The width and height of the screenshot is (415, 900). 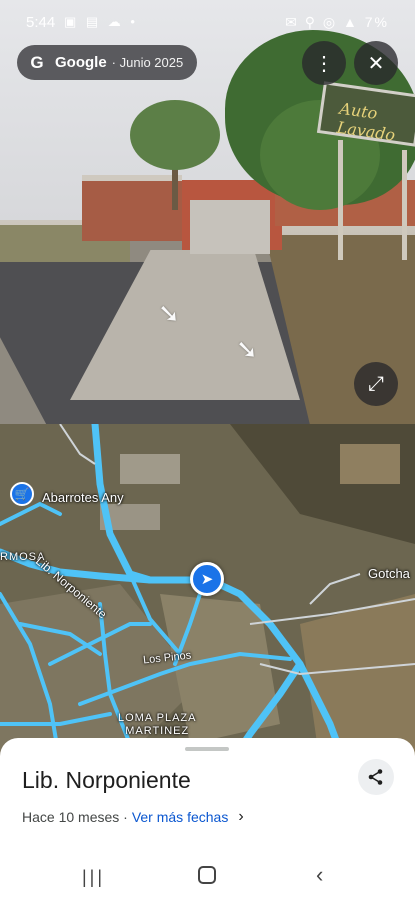 What do you see at coordinates (147, 62) in the screenshot?
I see `capture-date: · Junio 2025` at bounding box center [147, 62].